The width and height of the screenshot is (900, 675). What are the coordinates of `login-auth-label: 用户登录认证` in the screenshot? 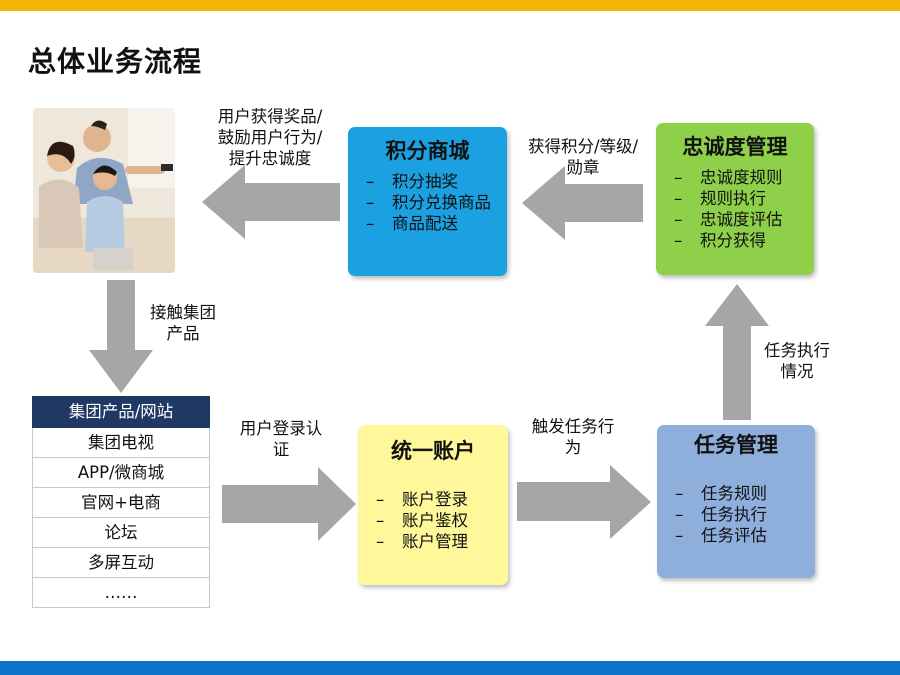 It's located at (281, 439).